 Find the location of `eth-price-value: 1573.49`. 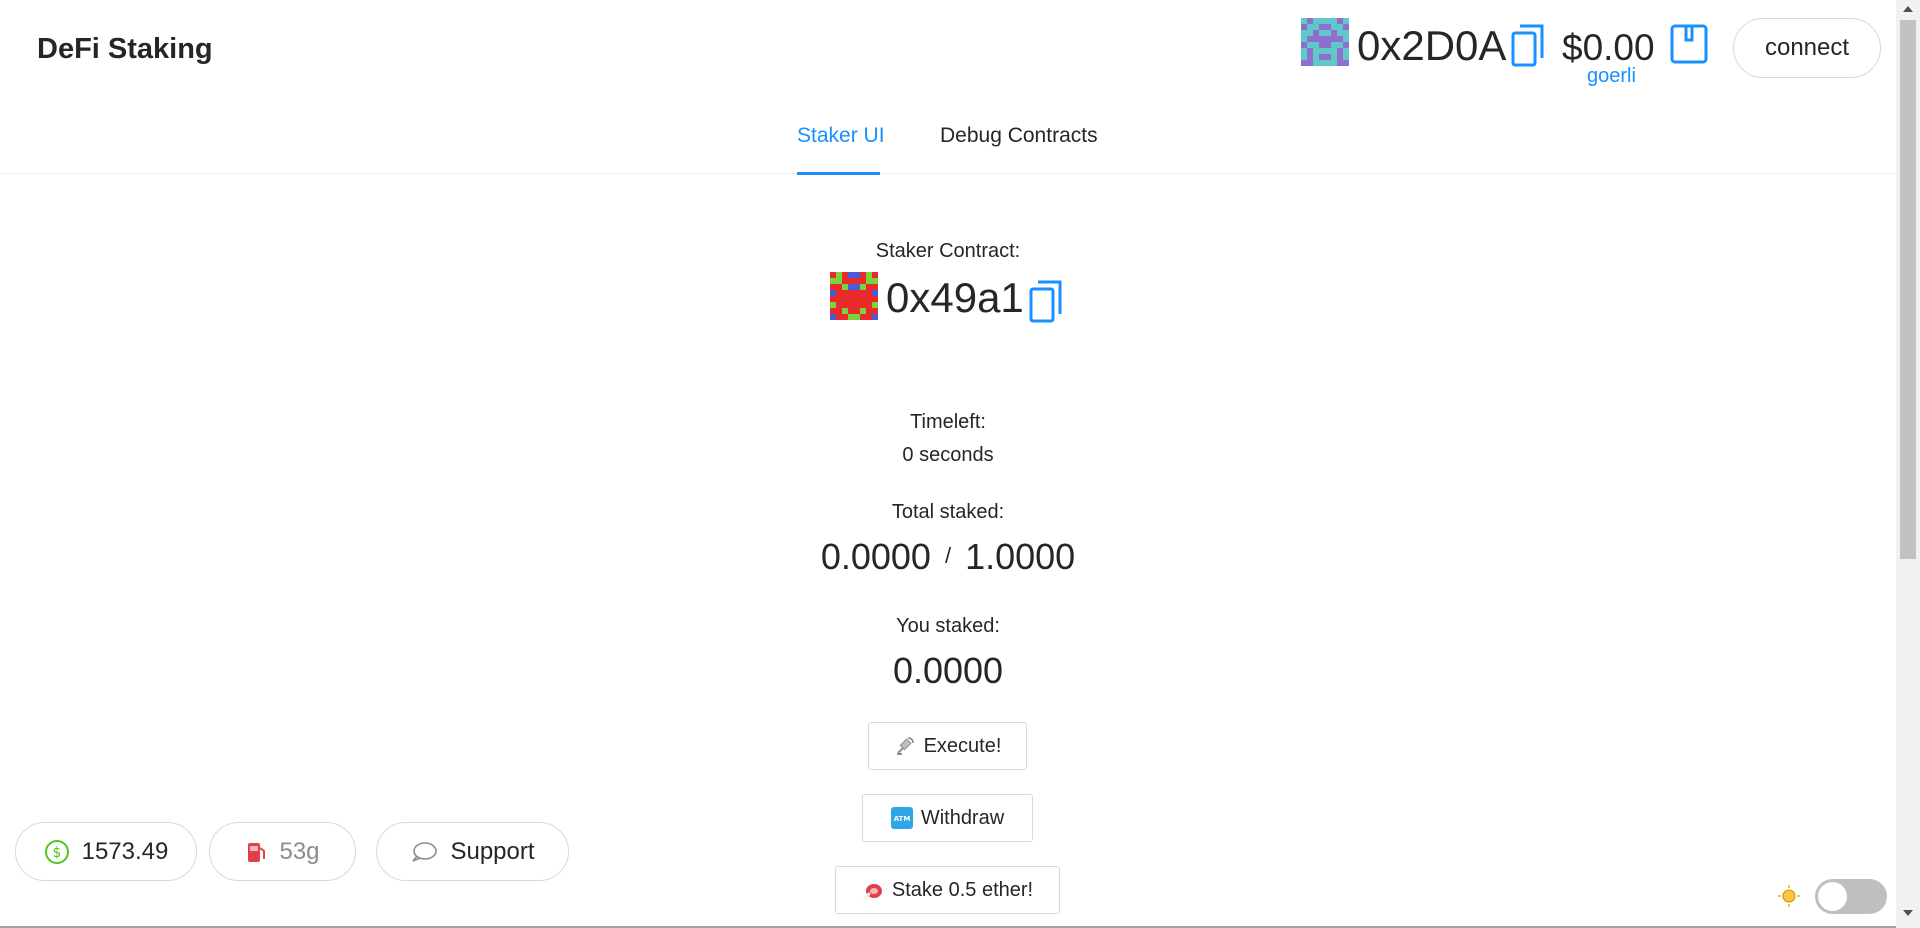

eth-price-value: 1573.49 is located at coordinates (125, 851).